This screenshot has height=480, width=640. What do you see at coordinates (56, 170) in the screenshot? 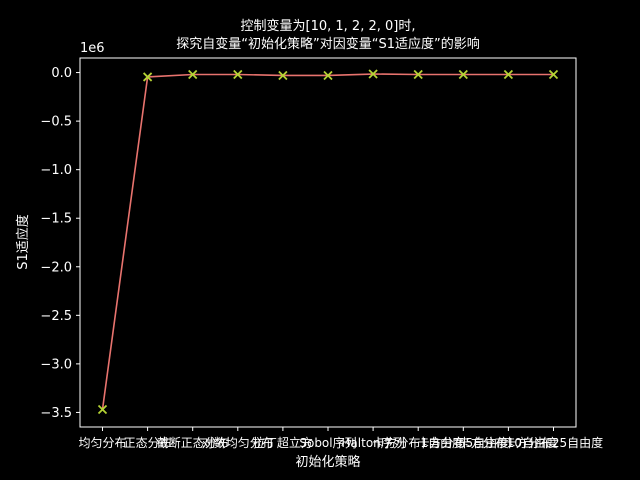
I see `y-tick-label: −1.0` at bounding box center [56, 170].